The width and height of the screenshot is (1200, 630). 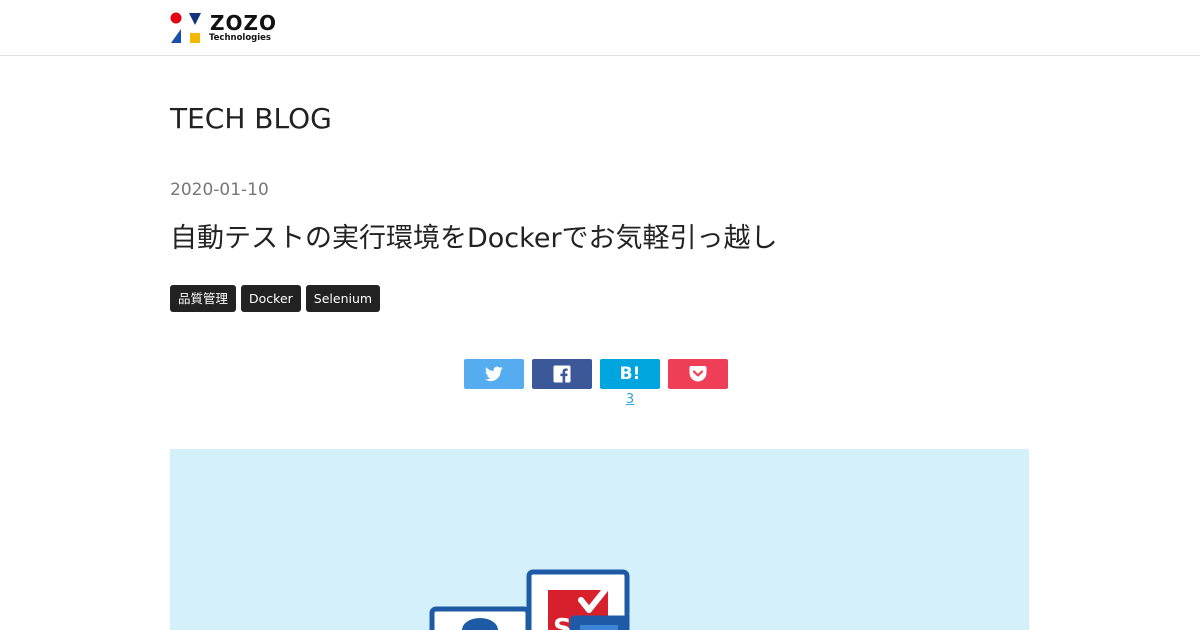 I want to click on twitter-bird-icon, so click(x=494, y=374).